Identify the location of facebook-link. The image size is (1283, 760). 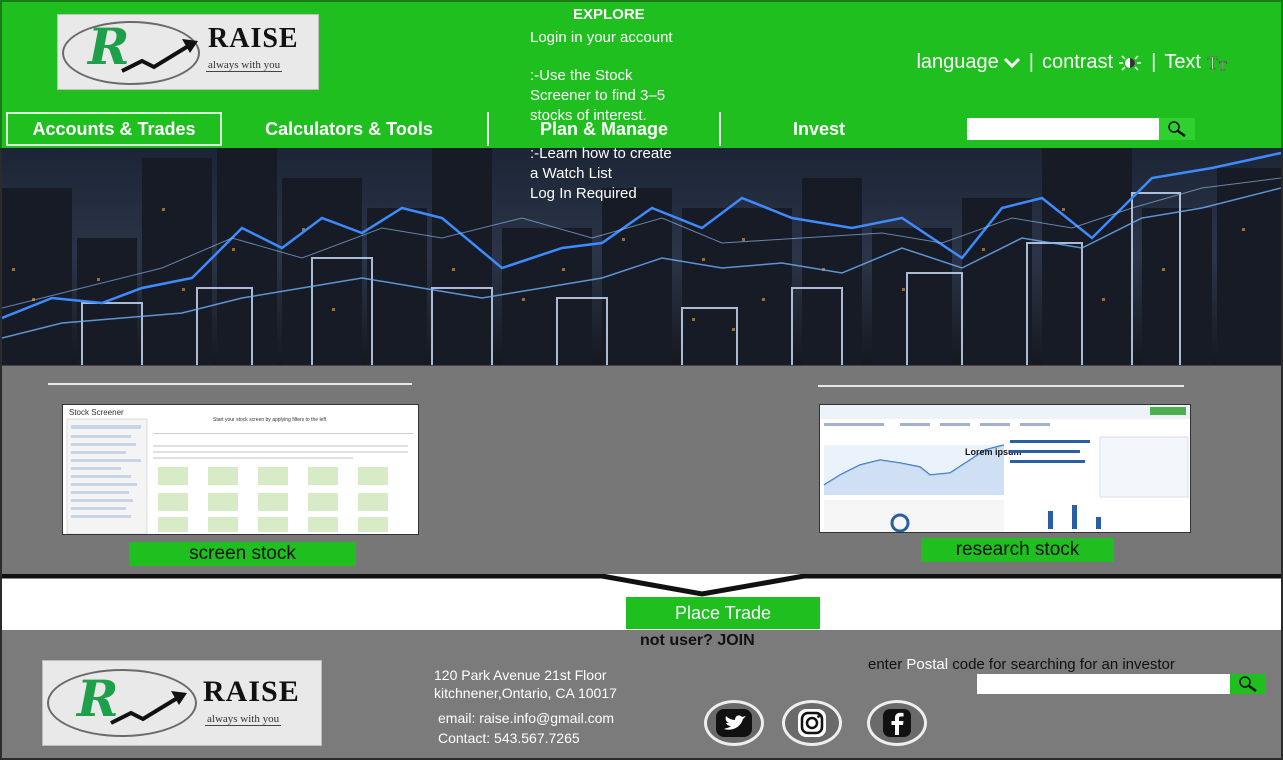
(897, 723).